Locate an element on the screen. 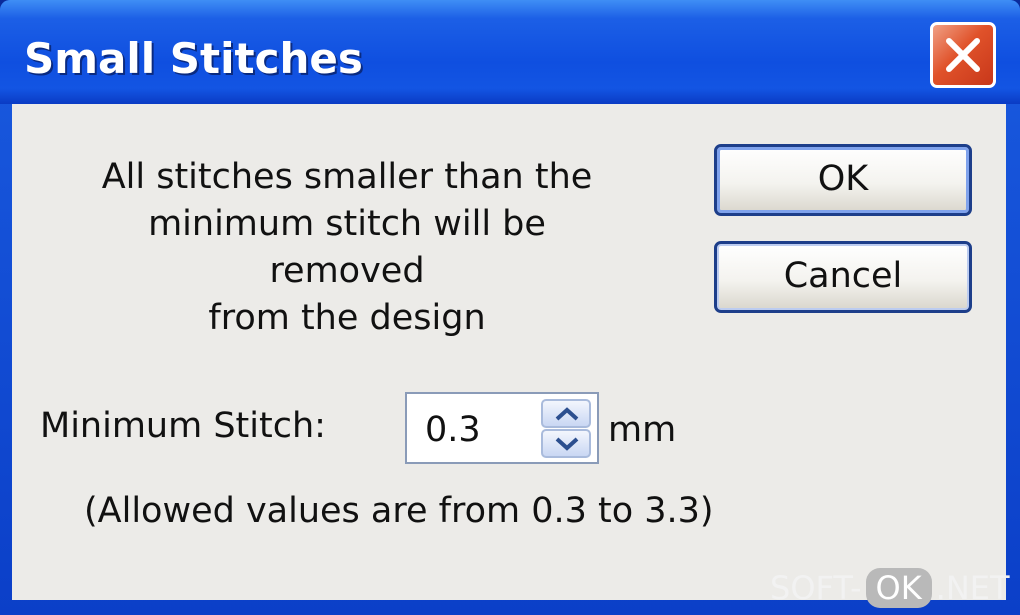 This screenshot has width=1020, height=615. watermark: SOFT- OK .NET is located at coordinates (890, 588).